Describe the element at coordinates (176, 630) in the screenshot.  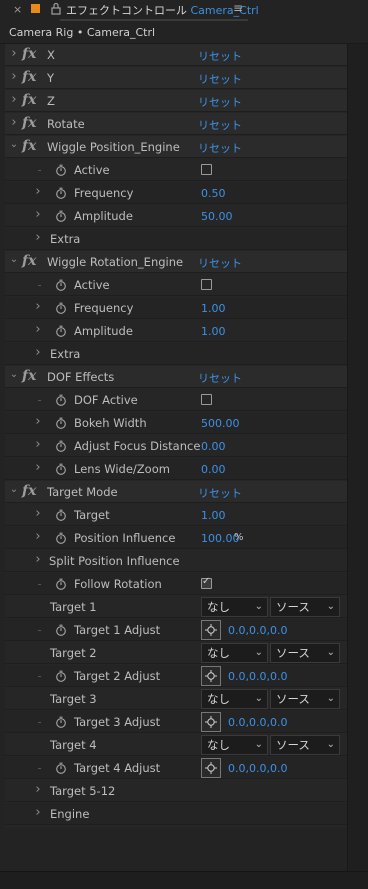
I see `property-row-target-adjust: Target 1 Adjust 0.0,0.0,0.0` at that location.